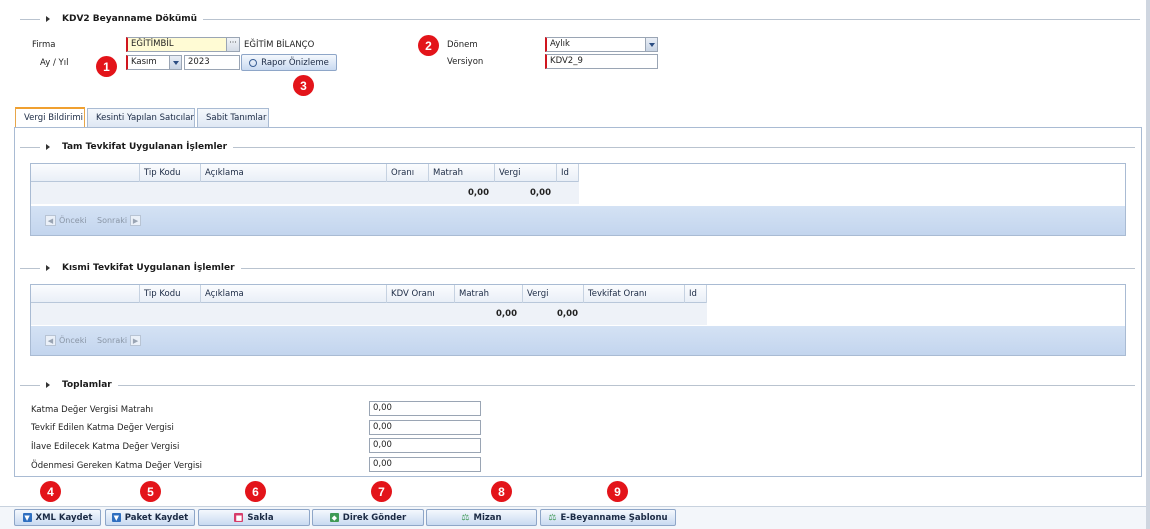  Describe the element at coordinates (425, 427) in the screenshot. I see `total-tevkif-edilen-input: 0,00` at that location.